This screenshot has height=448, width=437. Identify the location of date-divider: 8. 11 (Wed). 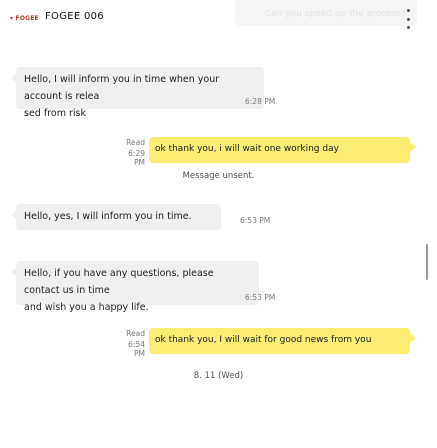
(218, 376).